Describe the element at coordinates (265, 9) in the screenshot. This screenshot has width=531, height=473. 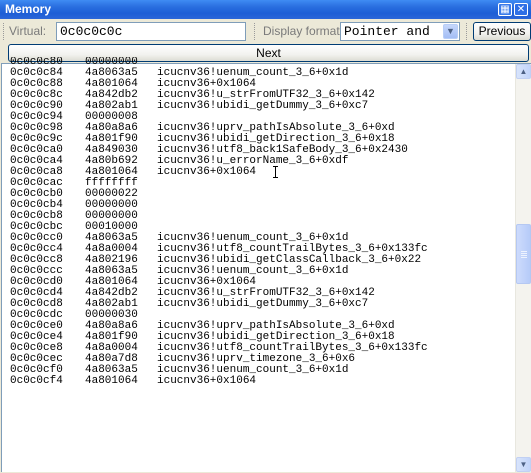
I see `title-bar: Memory ▦ ✕` at that location.